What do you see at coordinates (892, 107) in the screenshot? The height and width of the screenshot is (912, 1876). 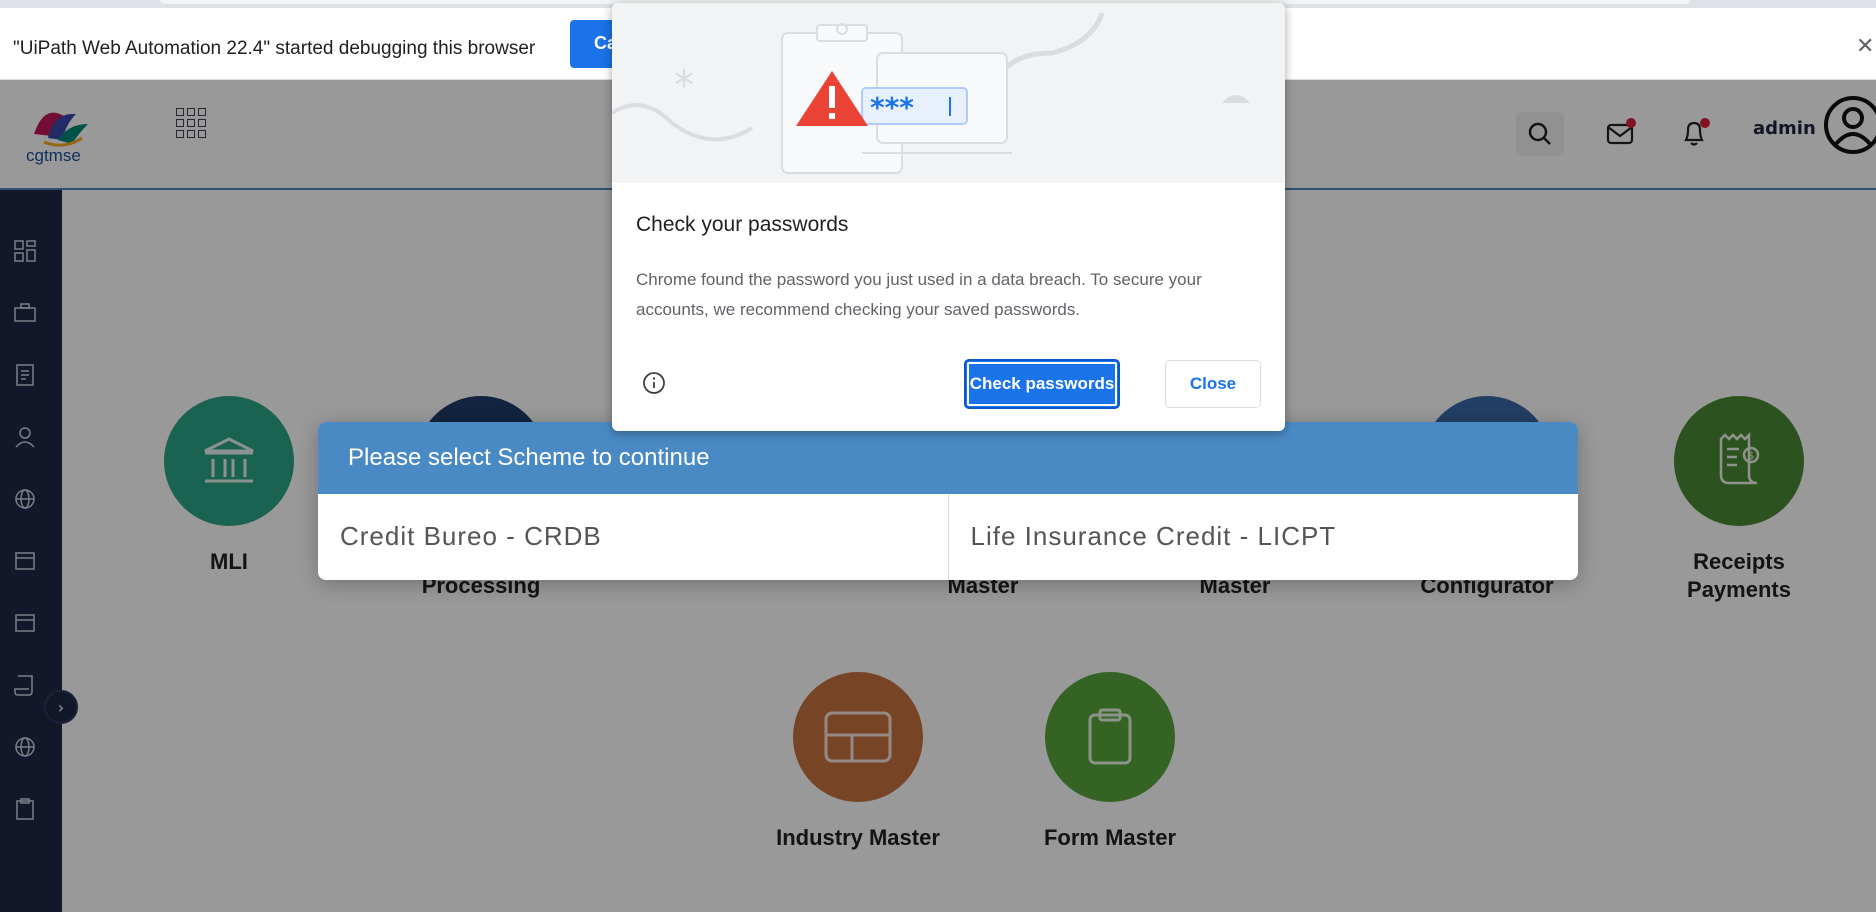 I see `illustration-asterisks: ***` at bounding box center [892, 107].